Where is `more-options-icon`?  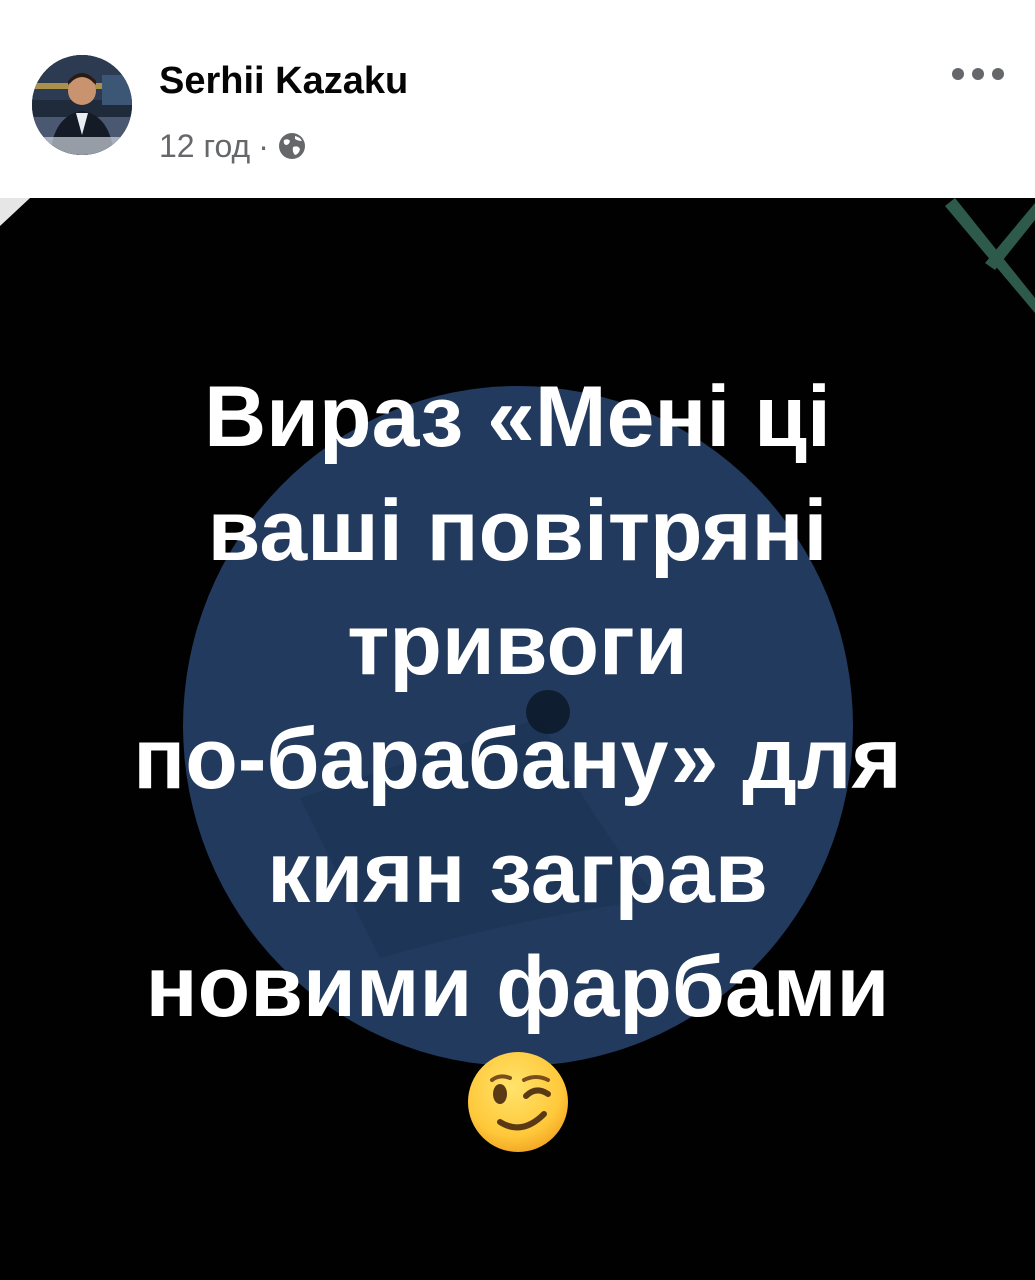 more-options-icon is located at coordinates (978, 74).